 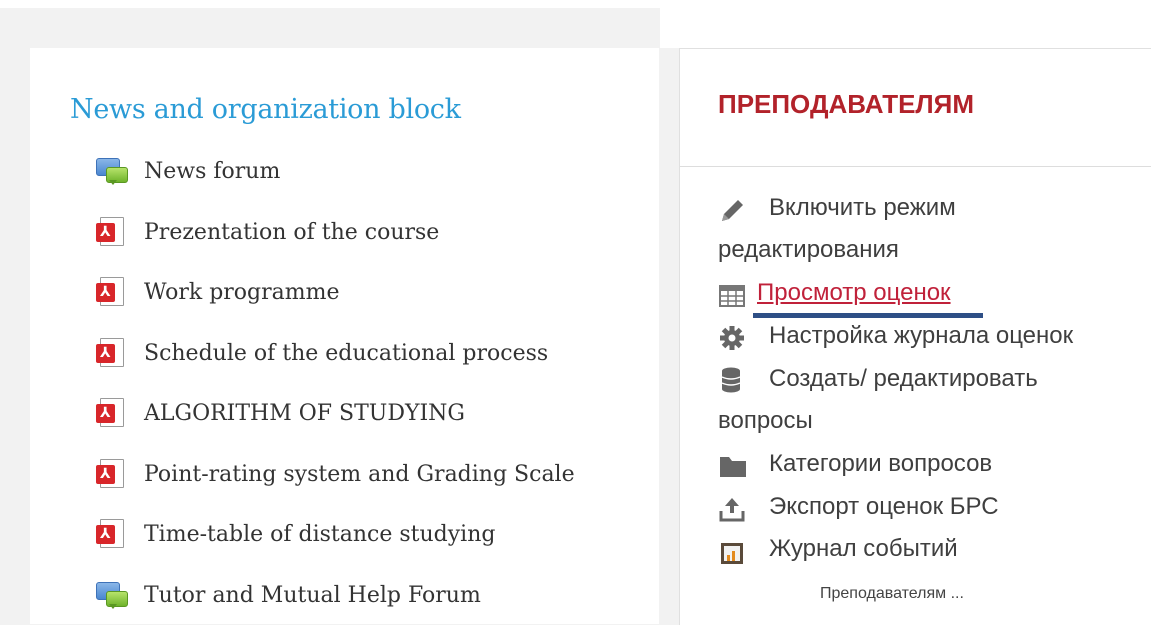 I want to click on teachers-block-header: ПРЕПОДАВАТЕЛЯМ, so click(x=915, y=108).